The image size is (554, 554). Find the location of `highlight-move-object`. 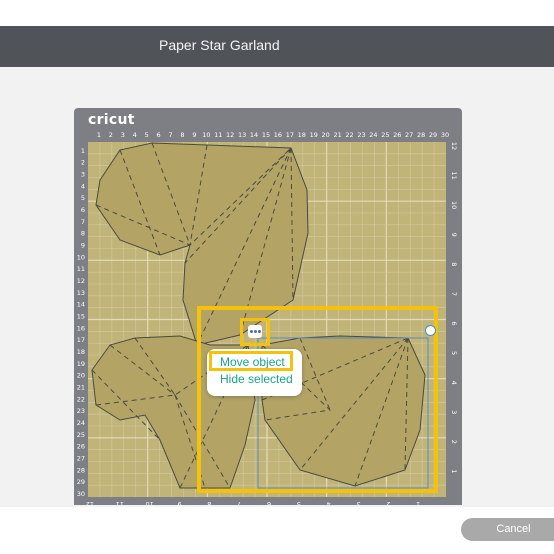

highlight-move-object is located at coordinates (251, 361).